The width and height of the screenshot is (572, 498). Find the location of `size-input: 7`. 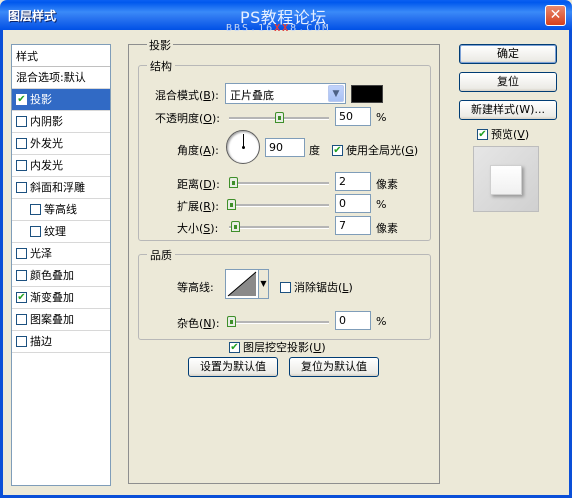

size-input: 7 is located at coordinates (353, 225).